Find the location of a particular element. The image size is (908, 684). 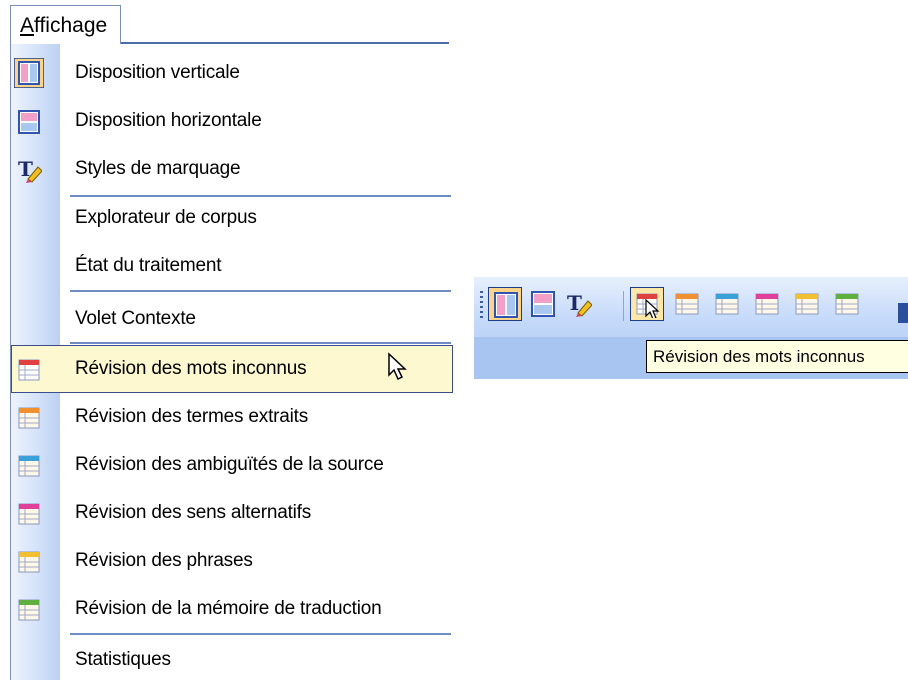

menu-item-label: Révision des ambiguïtés de la source is located at coordinates (229, 464).